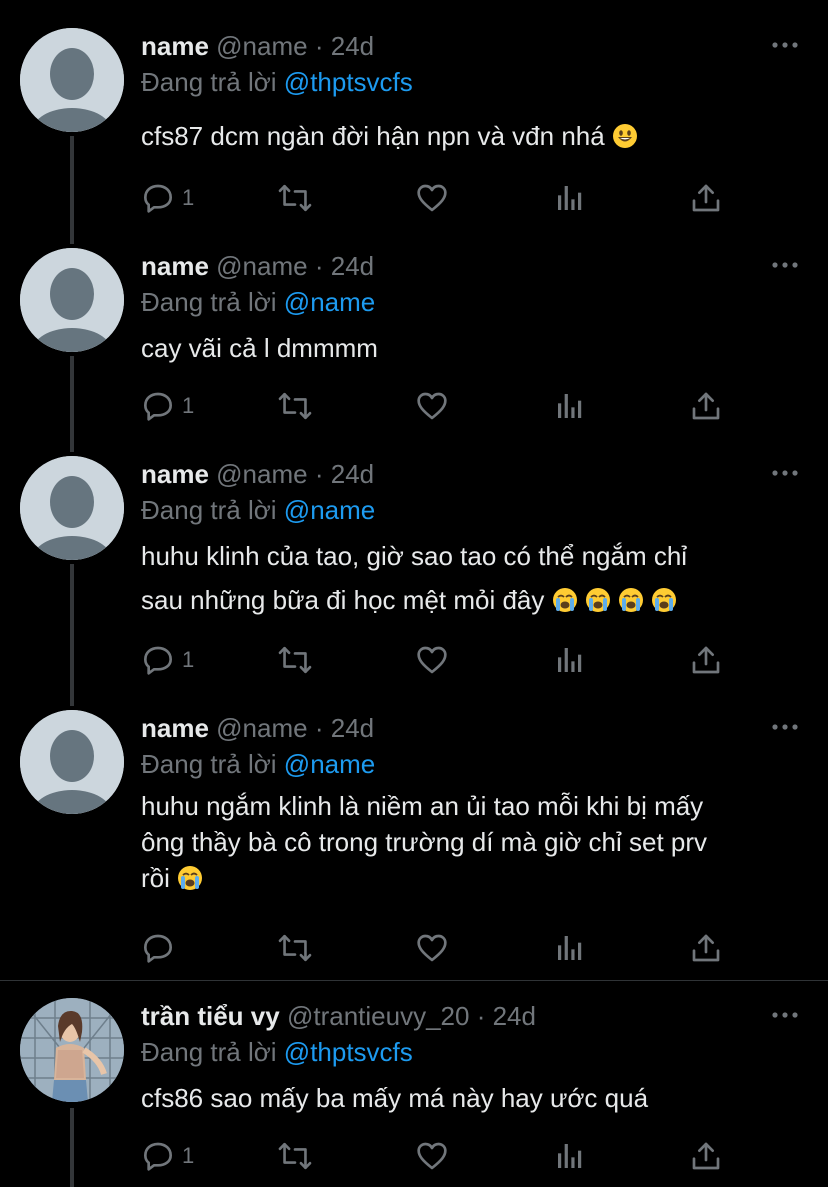 The width and height of the screenshot is (828, 1187). What do you see at coordinates (343, 600) in the screenshot?
I see `tweet-text-line: sau những bữa đi học mệt mỏi đây` at bounding box center [343, 600].